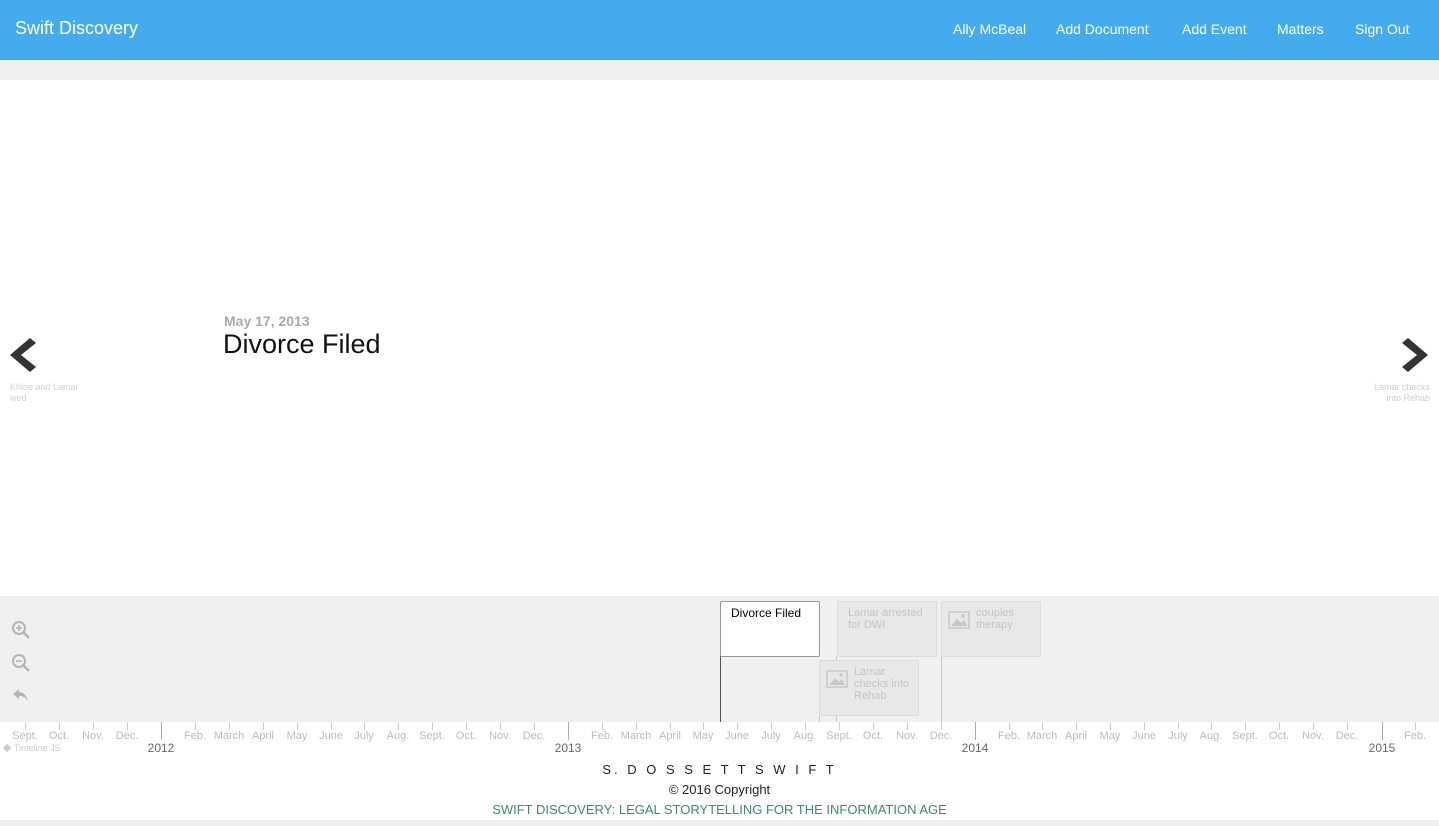 The height and width of the screenshot is (826, 1439). I want to click on year-label: 2015, so click(1382, 748).